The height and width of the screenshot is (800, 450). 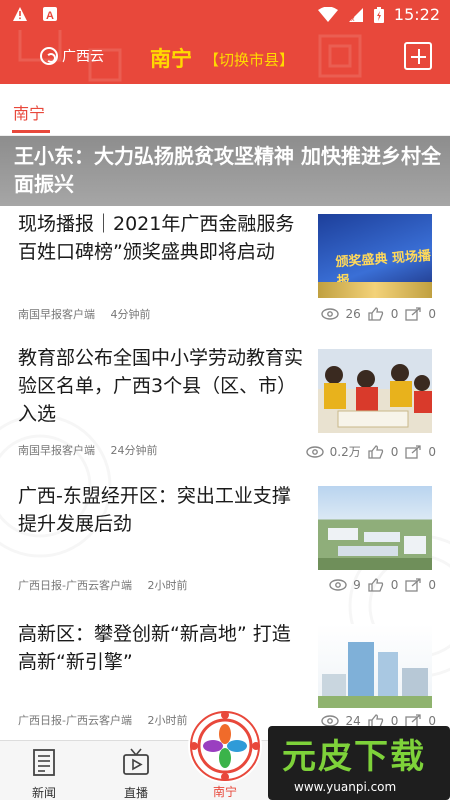 What do you see at coordinates (154, 510) in the screenshot?
I see `news-title: 广西-东盟经开区：突出工业支撑 提升发展后劲` at bounding box center [154, 510].